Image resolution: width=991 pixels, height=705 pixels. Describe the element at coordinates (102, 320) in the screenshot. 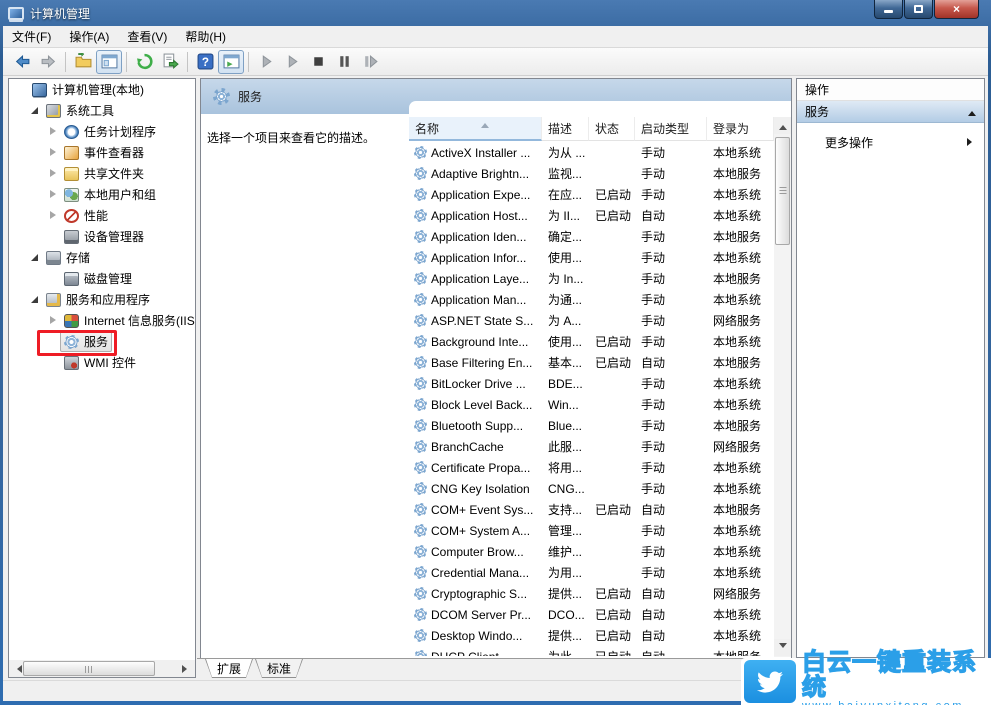

I see `tree-item: Internet 信息服务(IIS)管` at that location.